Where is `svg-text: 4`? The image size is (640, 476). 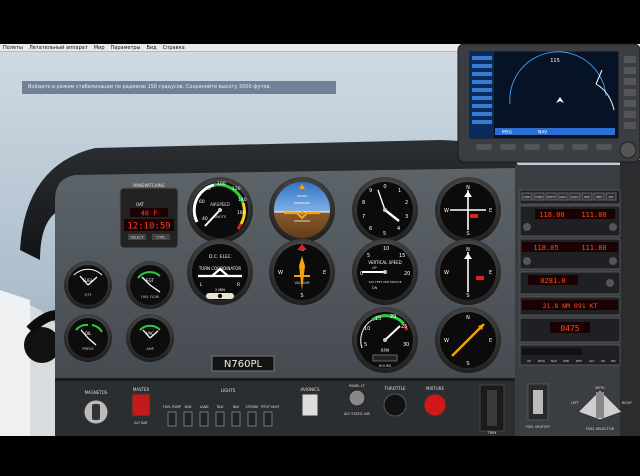 svg-text: 4 is located at coordinates (398, 229).